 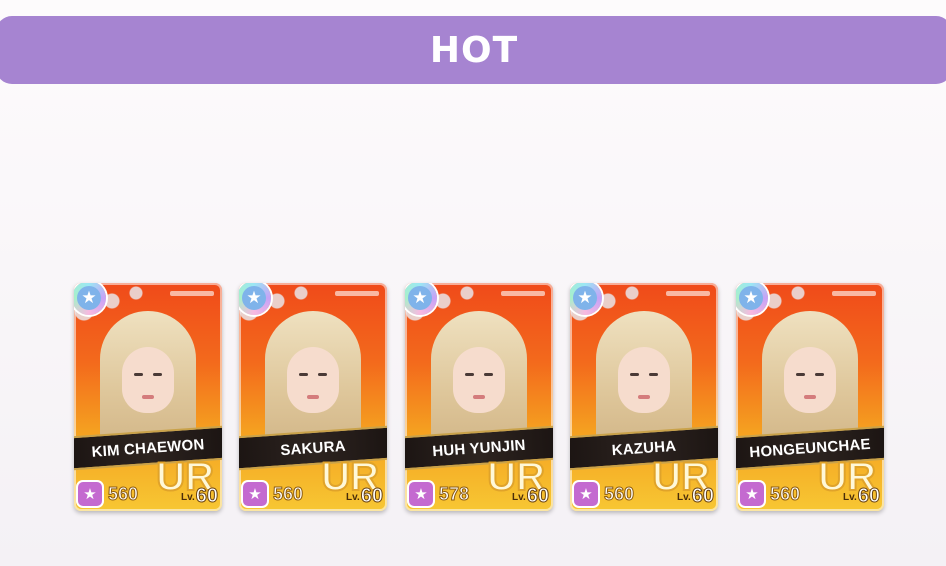 I want to click on member-card: ★ KIM CHAEWON UR ★ 560 Lv. 60, so click(x=148, y=397).